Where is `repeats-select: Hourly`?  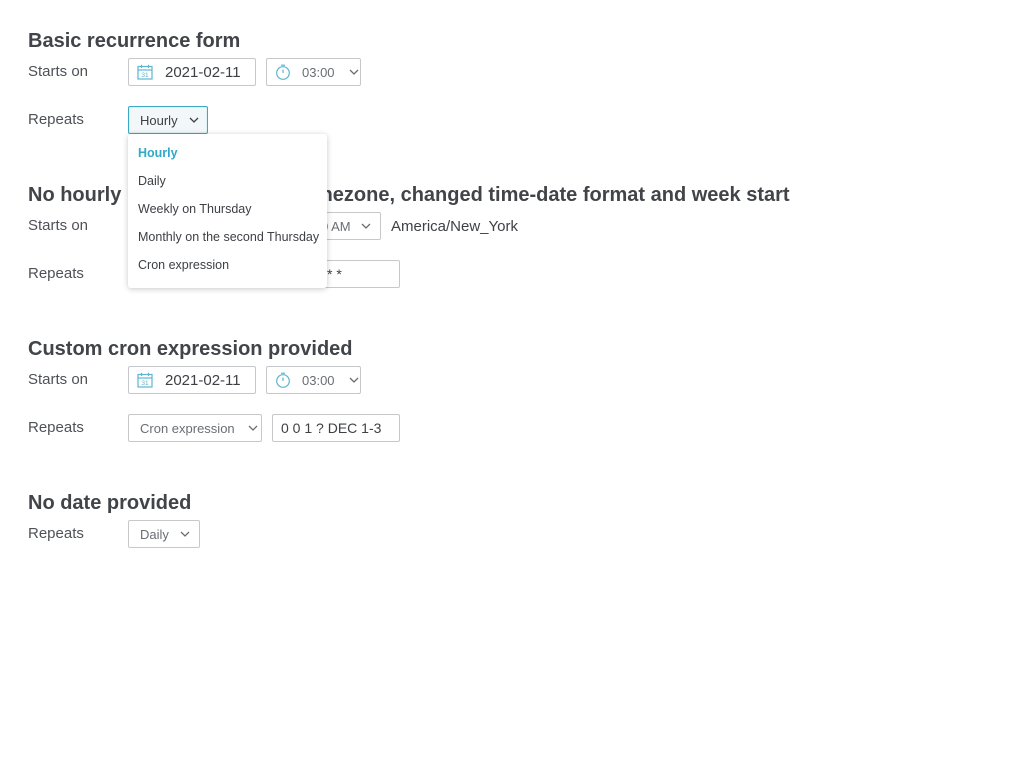 repeats-select: Hourly is located at coordinates (168, 120).